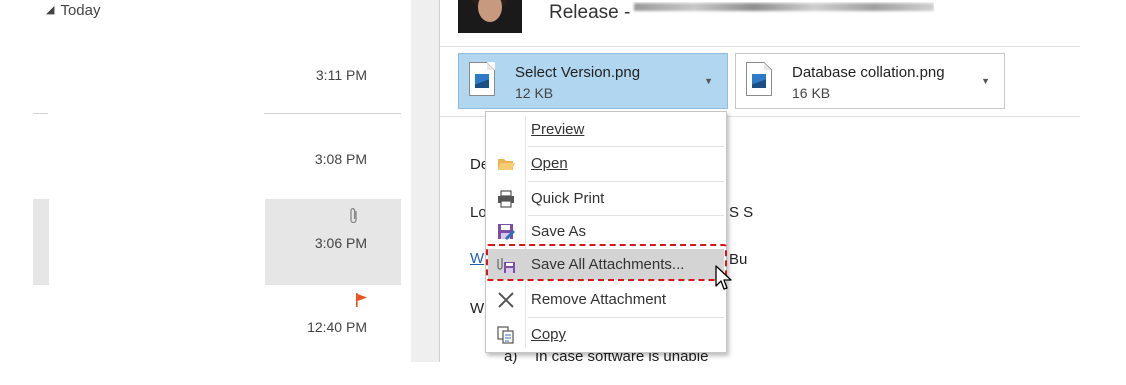 Image resolution: width=1126 pixels, height=385 pixels. What do you see at coordinates (340, 243) in the screenshot?
I see `message-time: 3:06 PM` at bounding box center [340, 243].